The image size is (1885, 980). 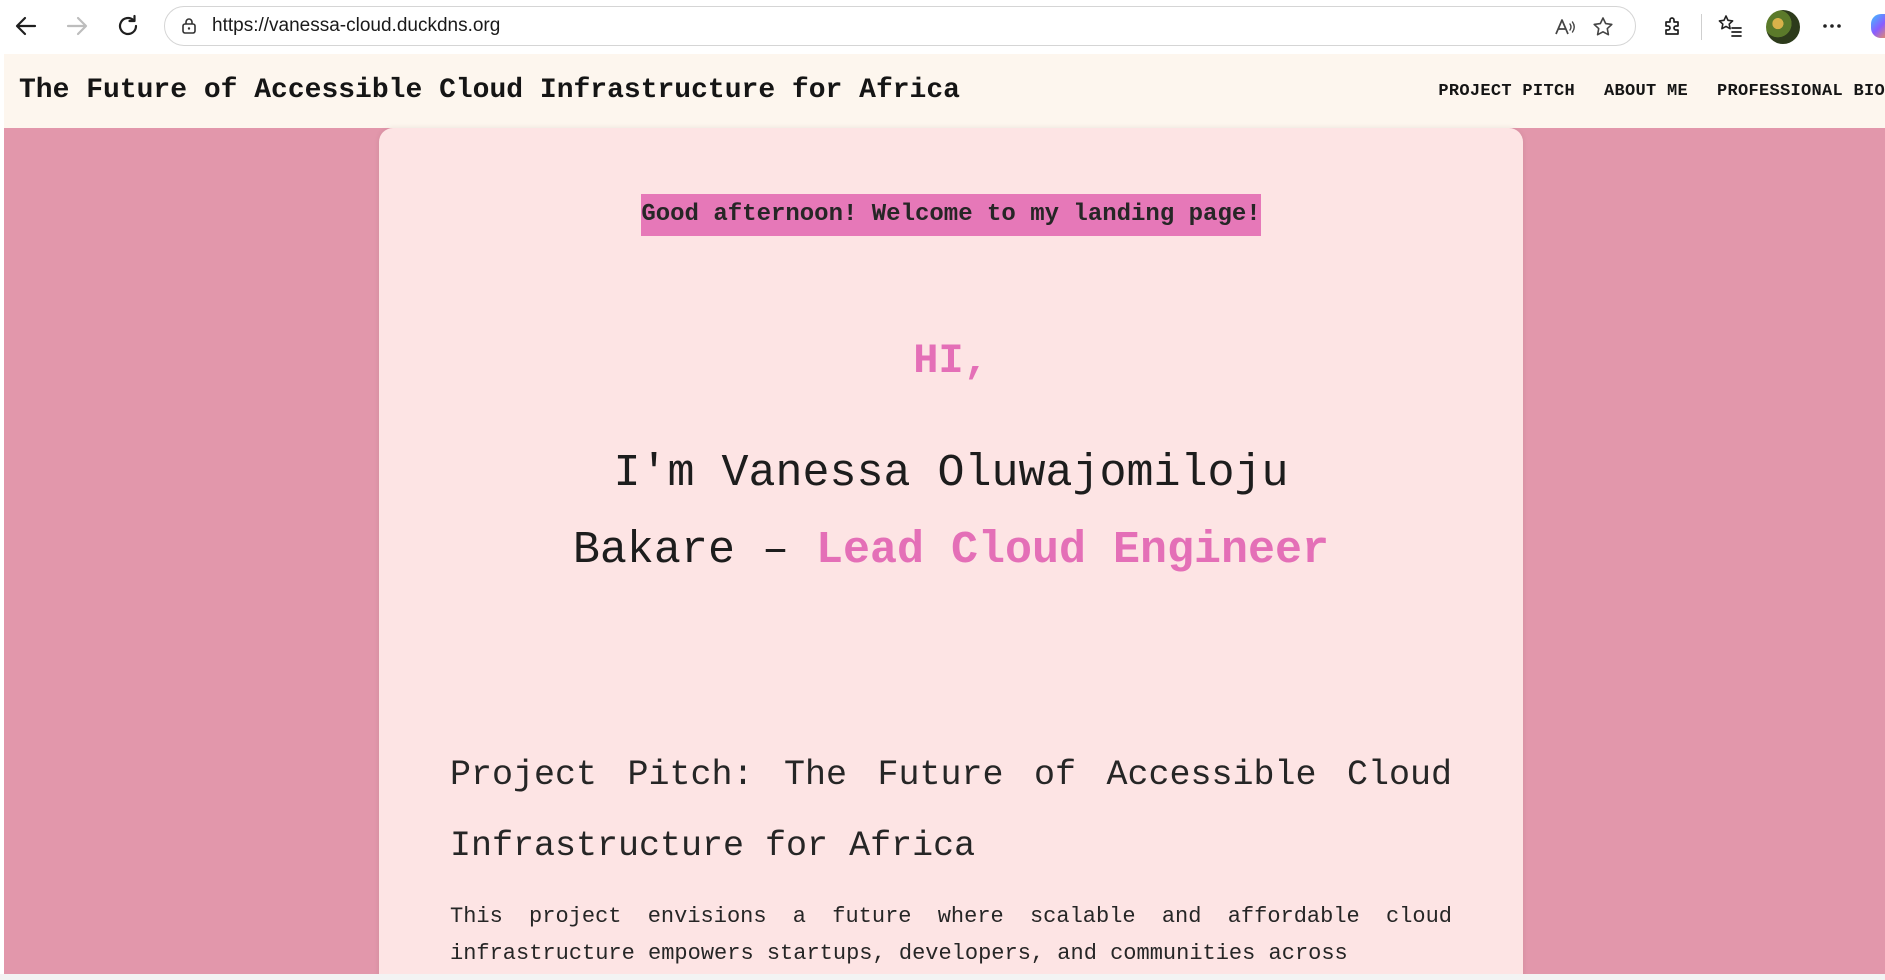 What do you see at coordinates (128, 26) in the screenshot?
I see `refresh-icon` at bounding box center [128, 26].